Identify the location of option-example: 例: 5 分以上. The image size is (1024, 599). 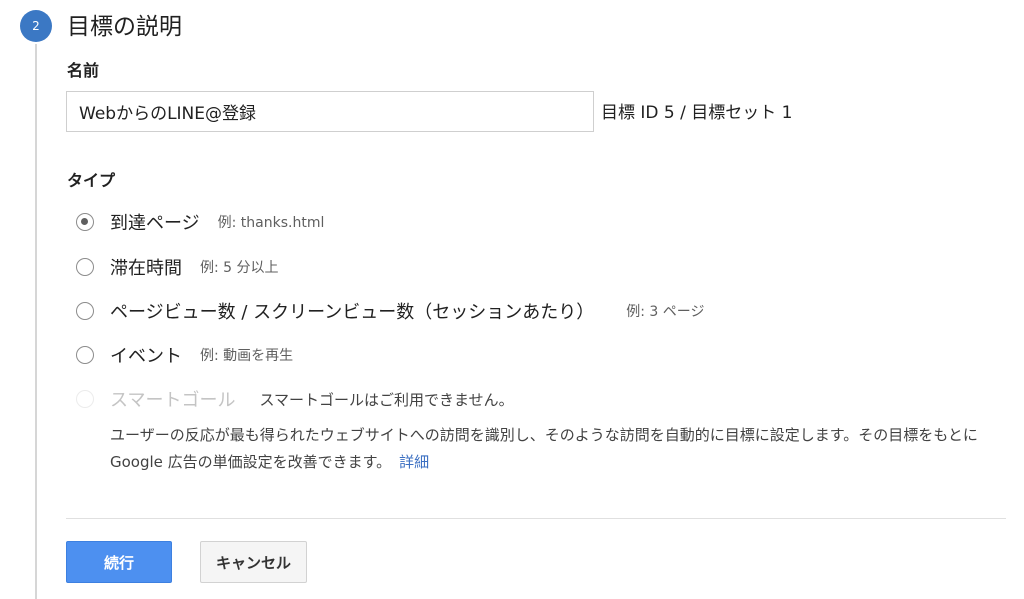
(239, 268).